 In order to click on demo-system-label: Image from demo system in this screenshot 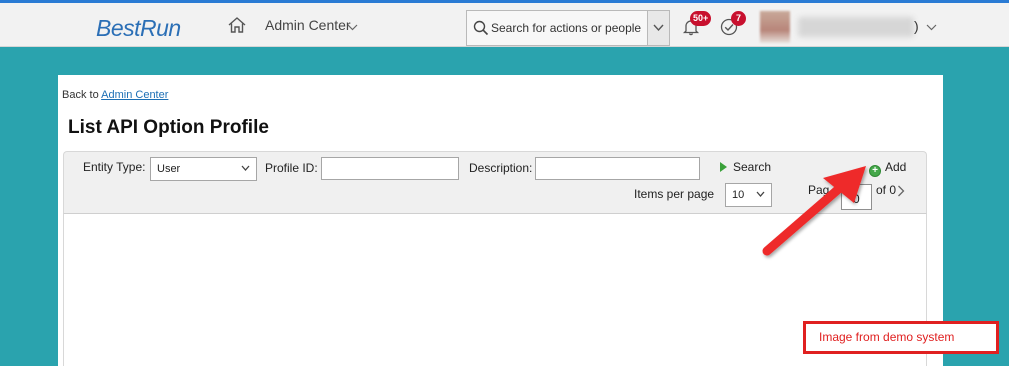, I will do `click(901, 337)`.